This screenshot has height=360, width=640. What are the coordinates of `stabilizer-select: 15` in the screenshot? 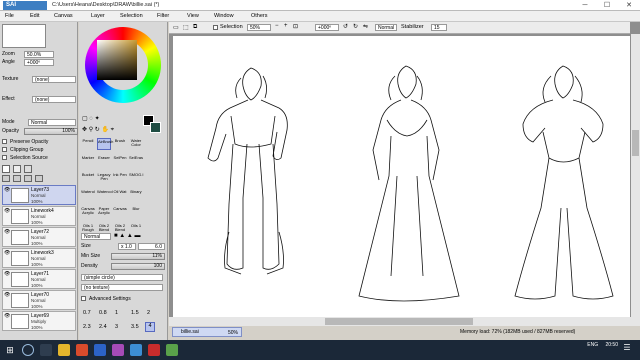 It's located at (439, 27).